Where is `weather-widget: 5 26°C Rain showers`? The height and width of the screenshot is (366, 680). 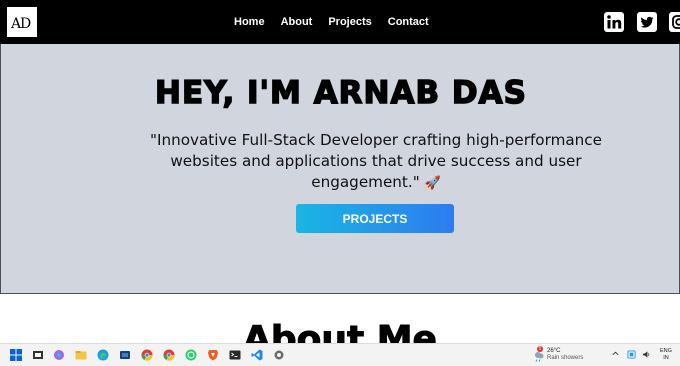
weather-widget: 5 26°C Rain showers is located at coordinates (563, 355).